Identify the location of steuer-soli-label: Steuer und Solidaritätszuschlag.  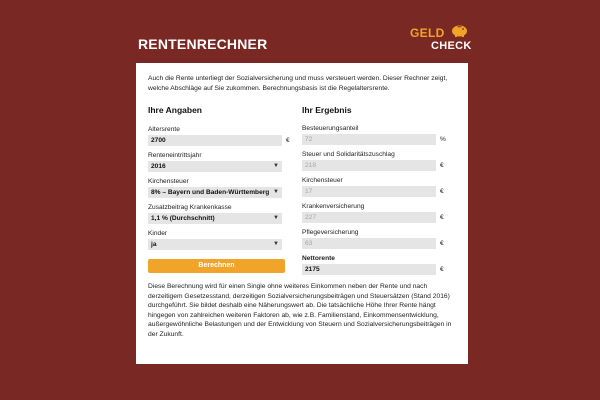
(348, 154).